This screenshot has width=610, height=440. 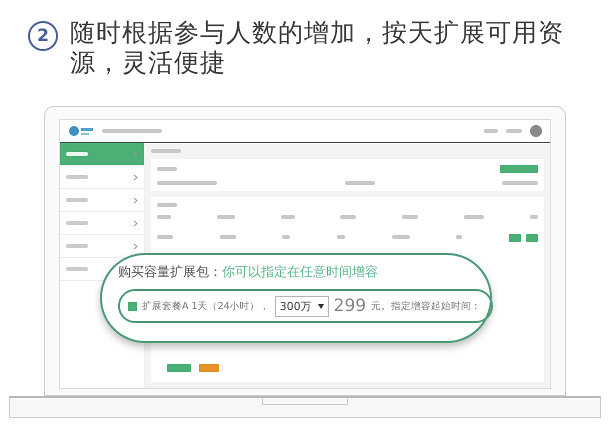 I want to click on price: 299, so click(x=350, y=306).